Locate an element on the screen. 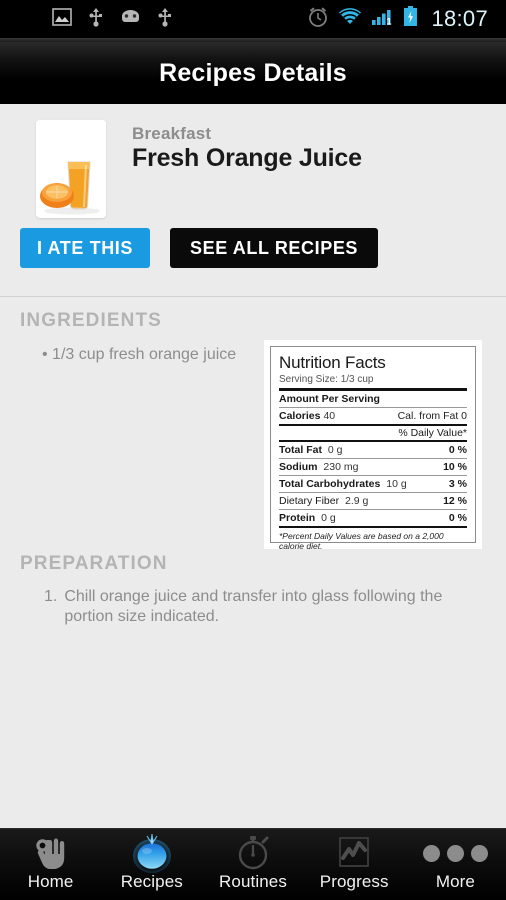  nutrient-amount: 230 mg is located at coordinates (339, 467).